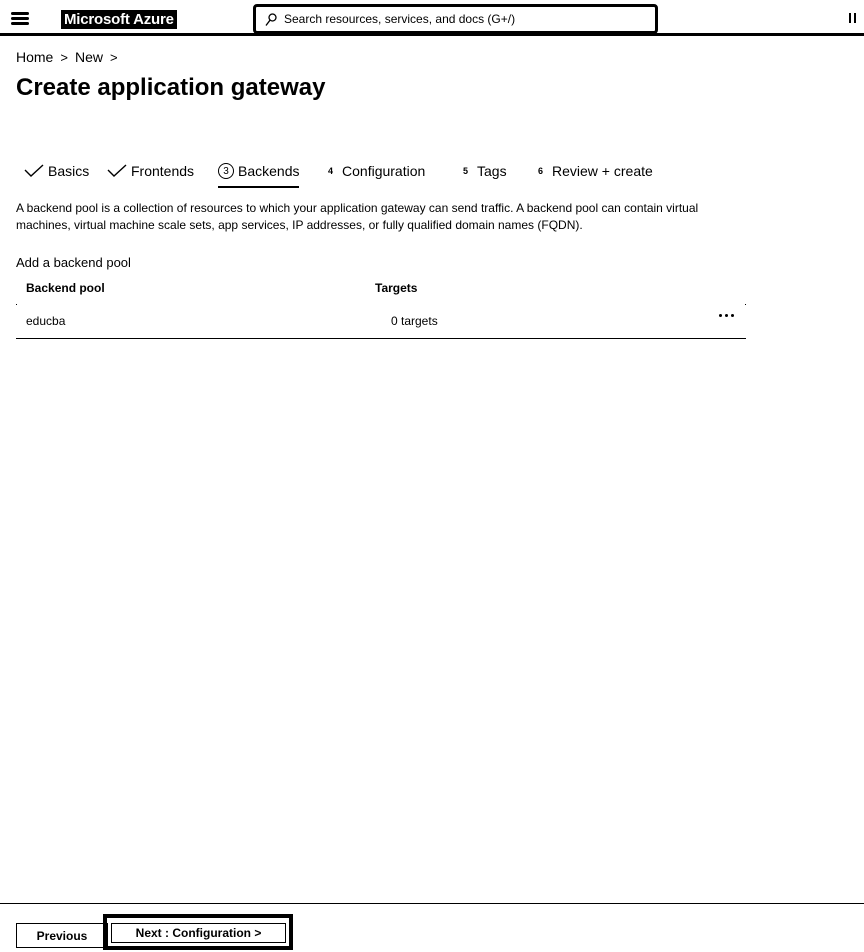  What do you see at coordinates (171, 87) in the screenshot?
I see `page-title: Create application gateway` at bounding box center [171, 87].